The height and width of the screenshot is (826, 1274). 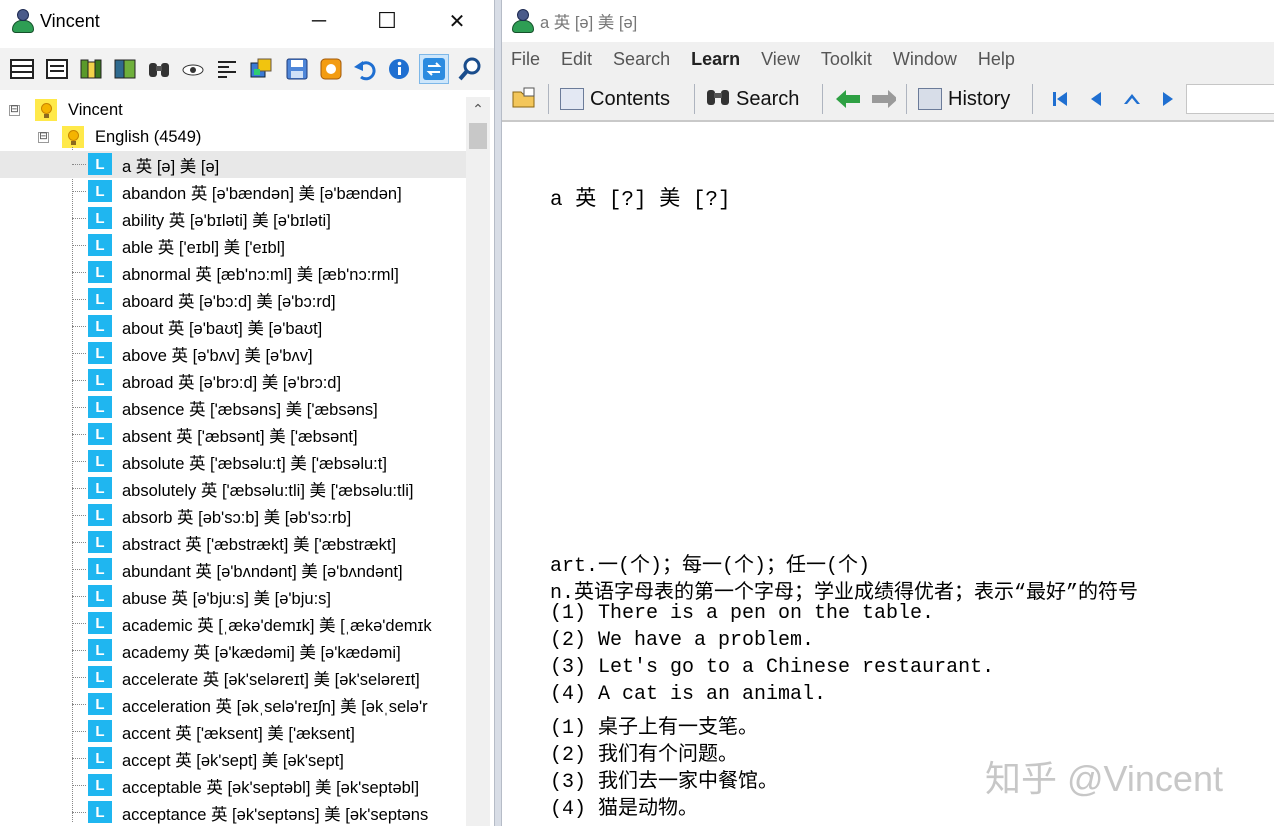 I want to click on tree-item: Labuse 英 [ə'bju:s] 美 [ə'bju:s], so click(x=233, y=596).